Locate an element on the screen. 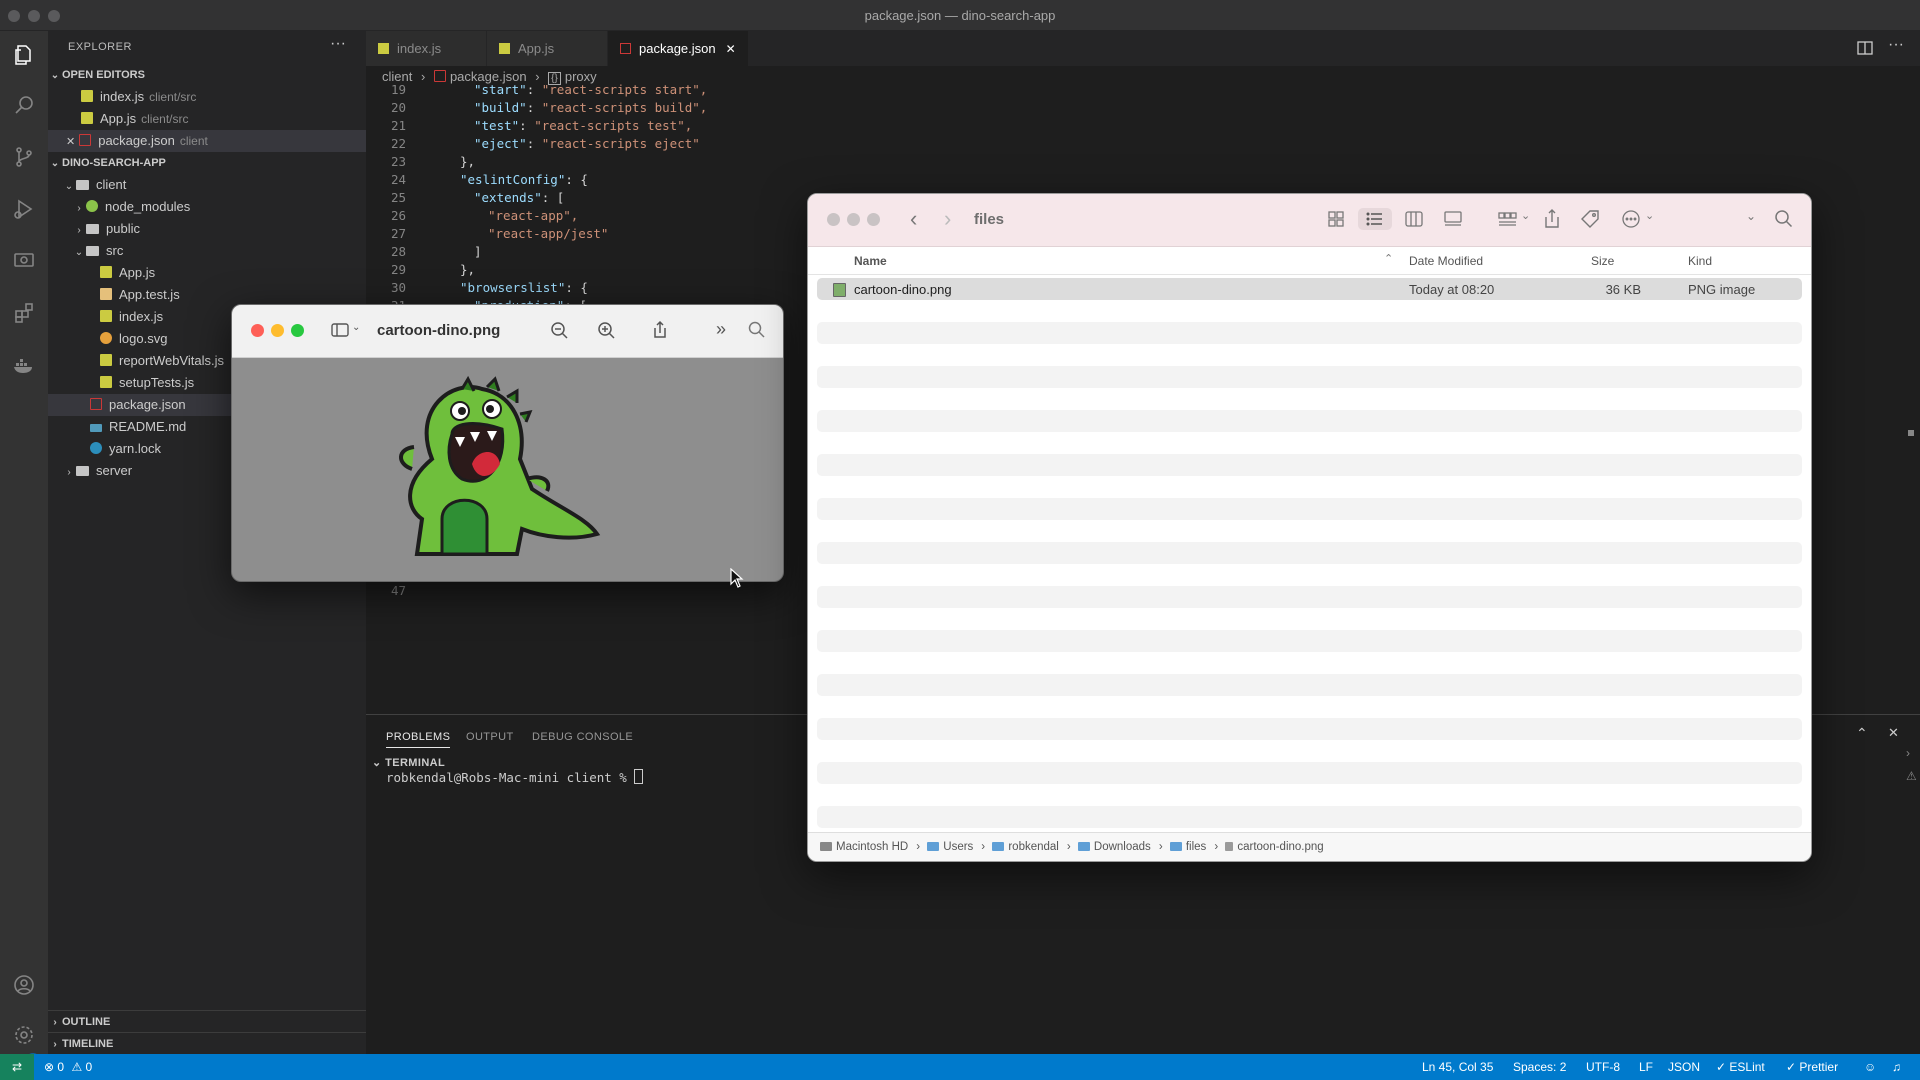 The image size is (1920, 1080). timeline-section: › TIMELINE is located at coordinates (207, 1043).